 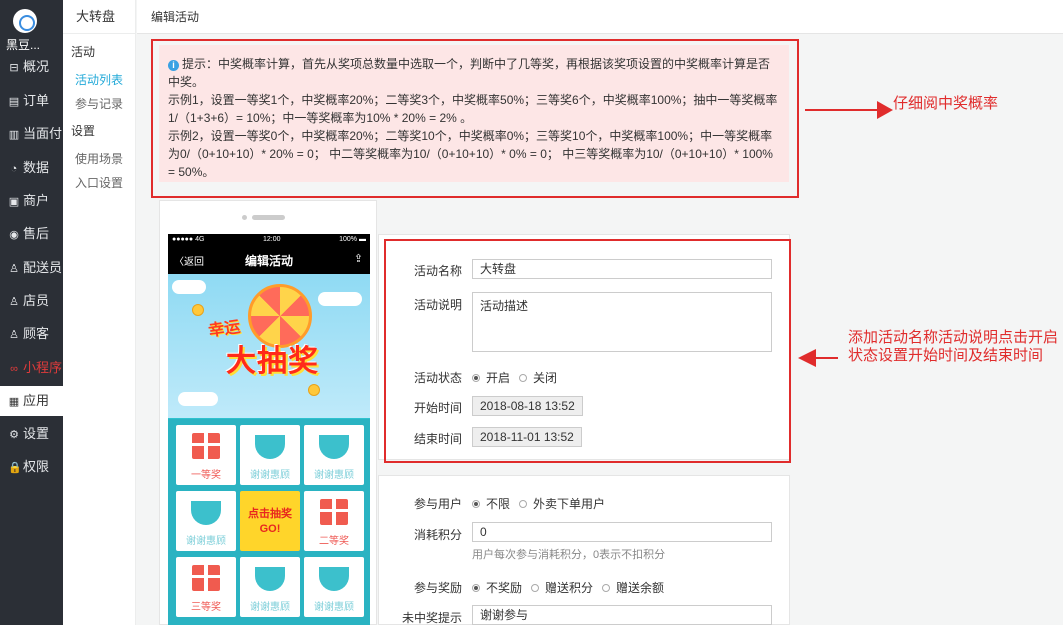 I want to click on nav-item-8: ♙ 顾客, so click(x=31, y=334).